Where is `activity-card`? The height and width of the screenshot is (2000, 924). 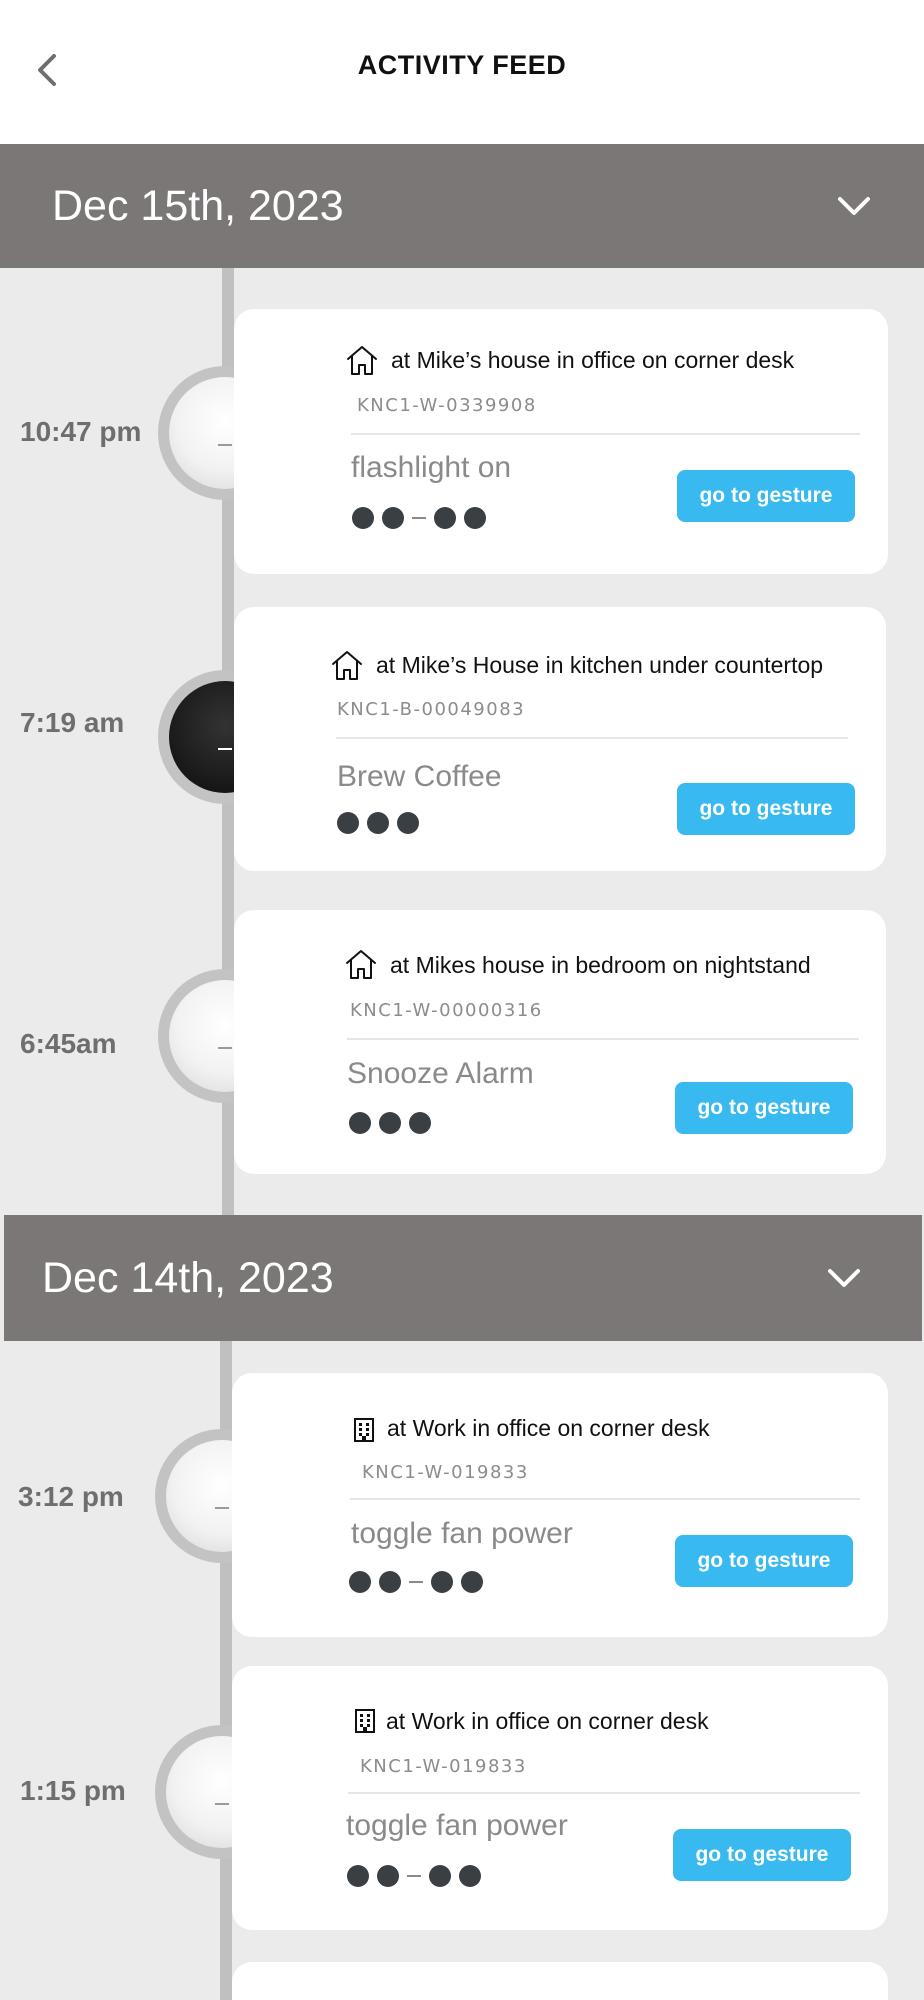
activity-card is located at coordinates (560, 1981).